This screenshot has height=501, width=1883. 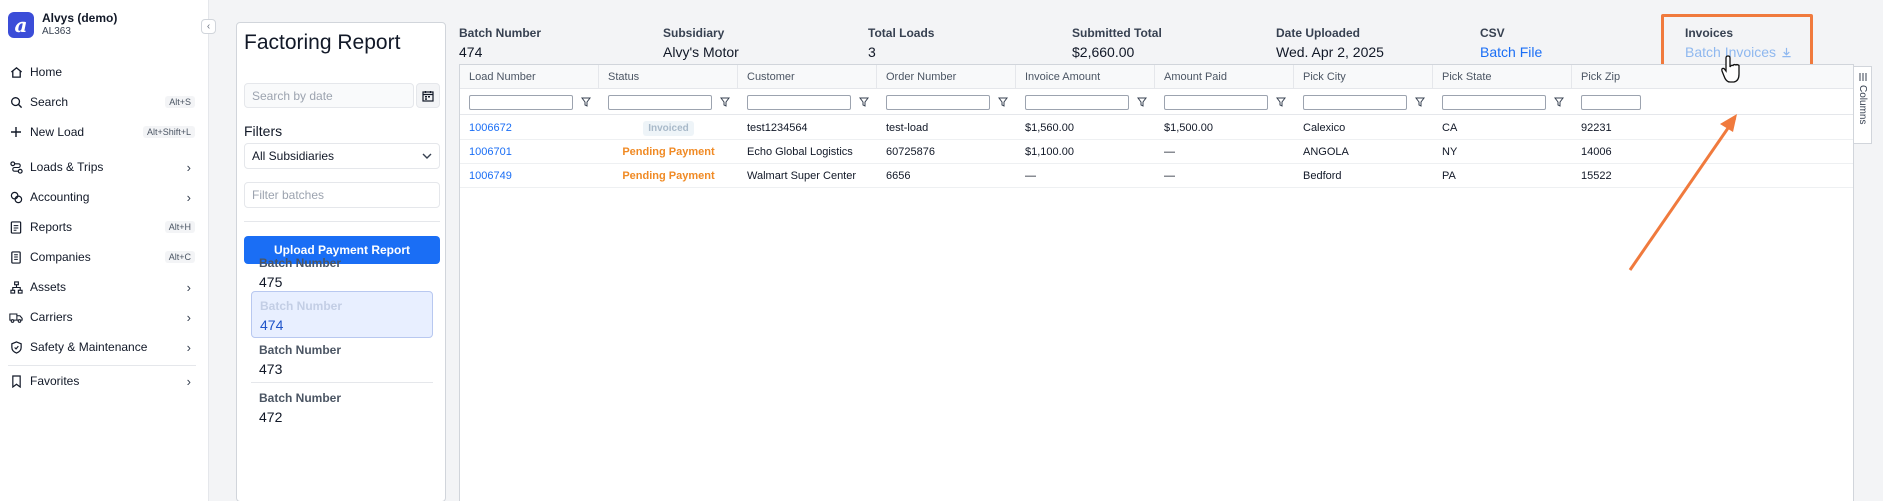 What do you see at coordinates (668, 152) in the screenshot?
I see `status-badge: Pending Payment` at bounding box center [668, 152].